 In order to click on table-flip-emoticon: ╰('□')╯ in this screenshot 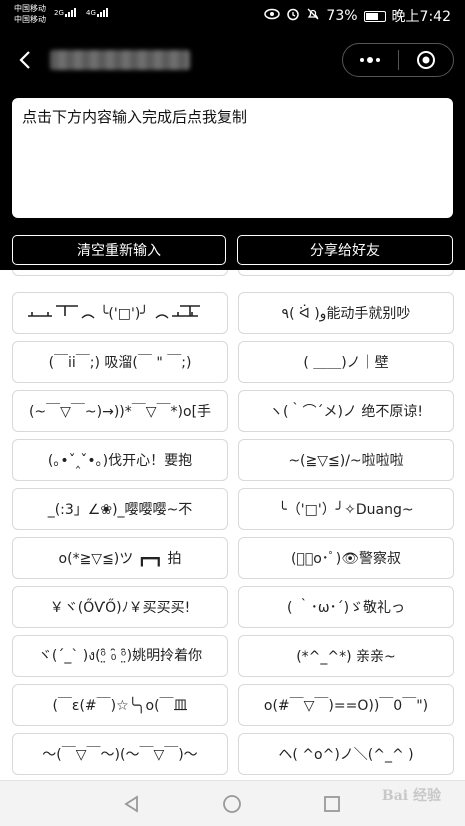, I will do `click(114, 313)`.